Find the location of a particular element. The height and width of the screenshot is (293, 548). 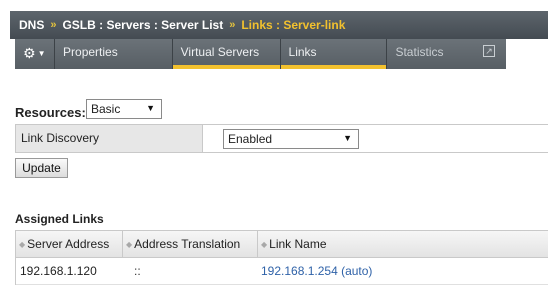

table-row: 192.168.1.120 :: 192.168.1.254 (auto) is located at coordinates (282, 271).